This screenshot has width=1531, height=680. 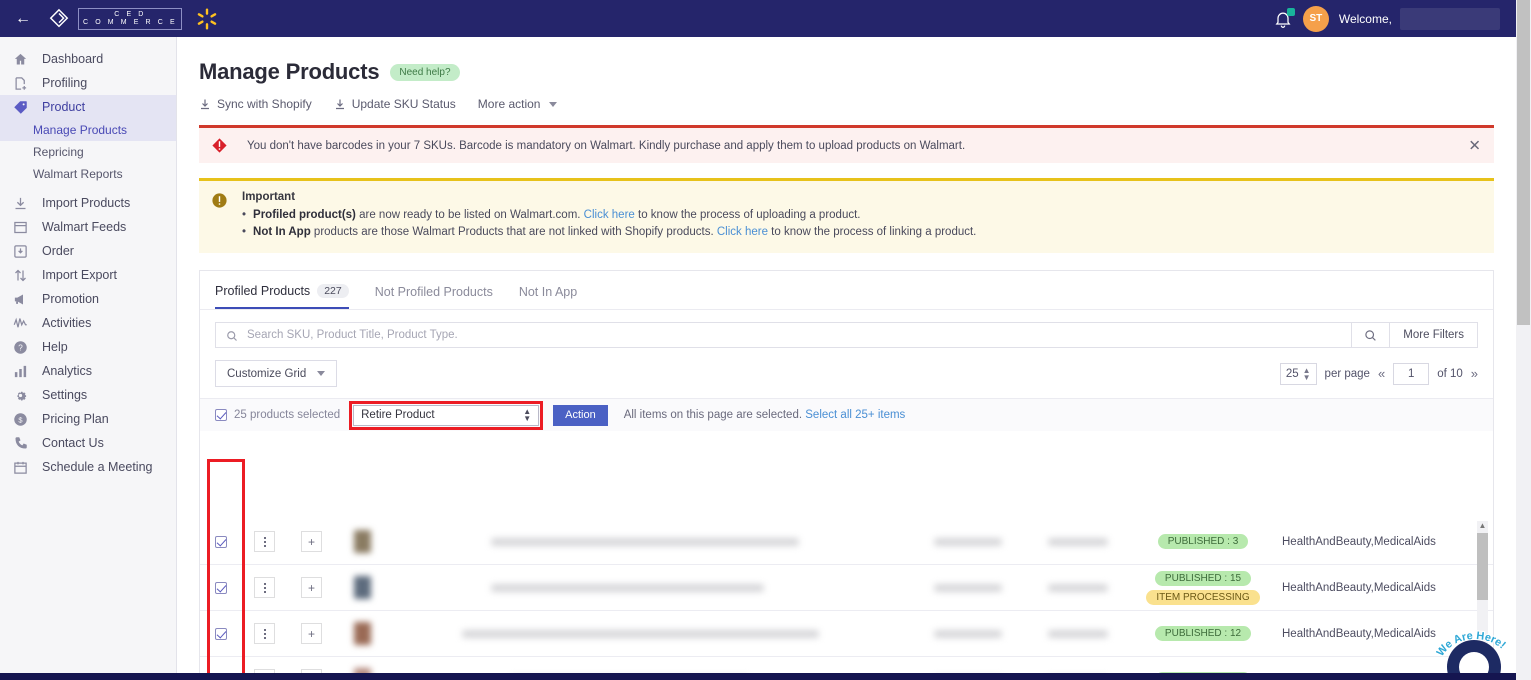 I want to click on tag-icon, so click(x=20, y=107).